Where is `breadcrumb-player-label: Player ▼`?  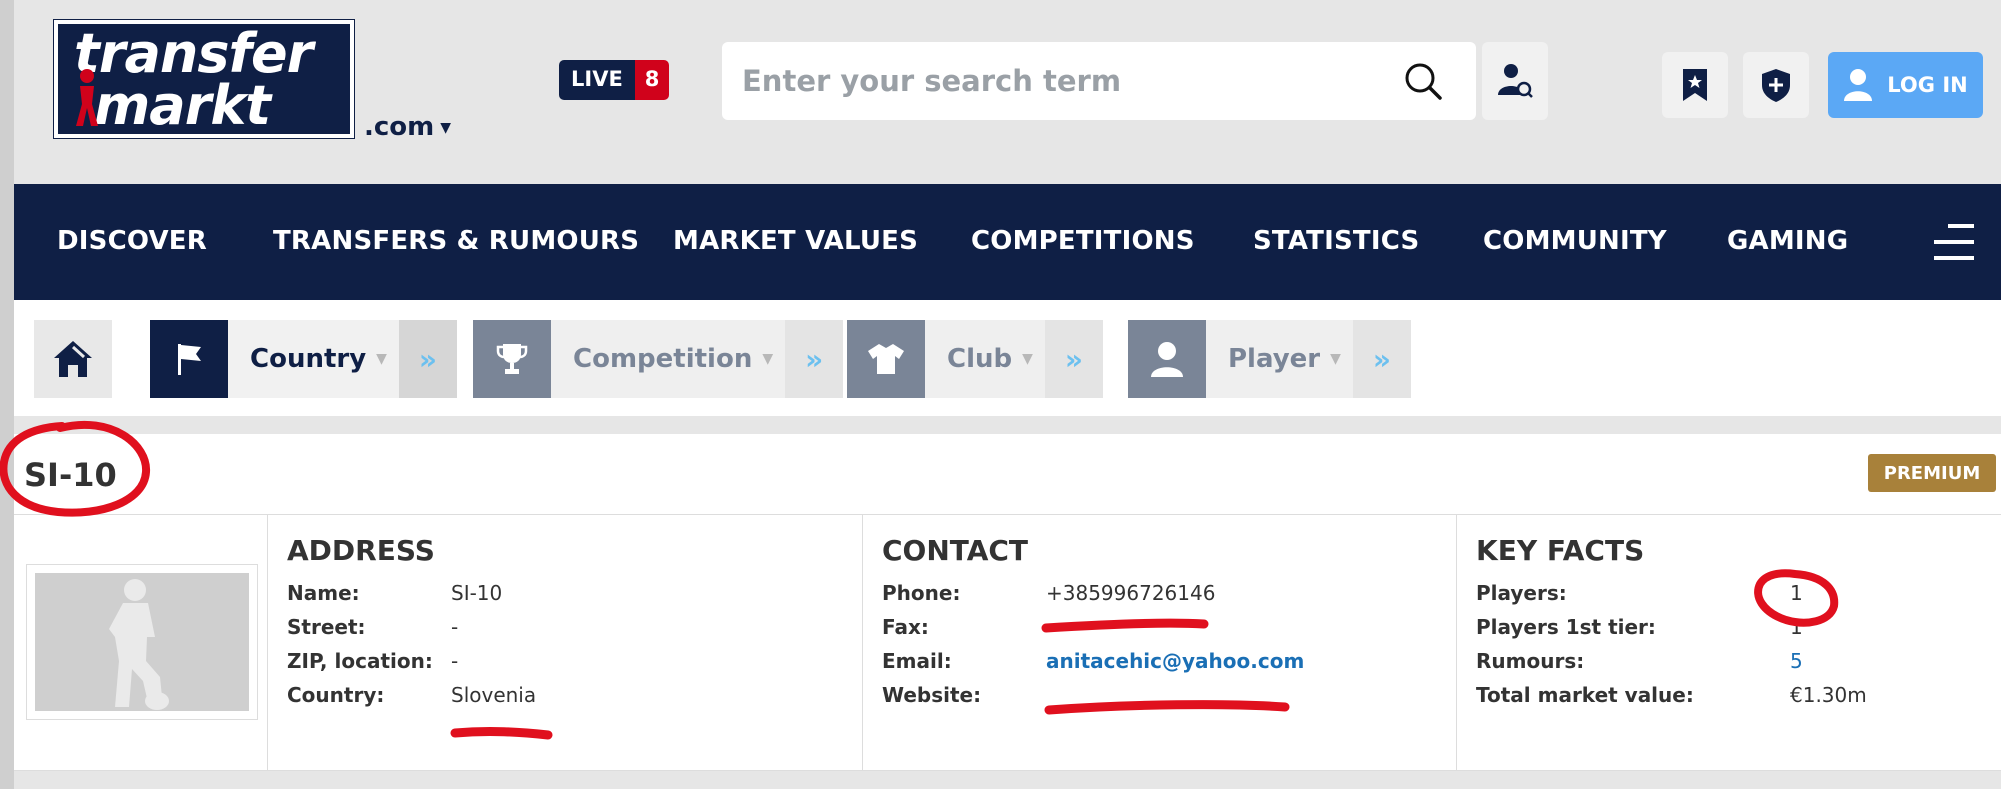 breadcrumb-player-label: Player ▼ is located at coordinates (1279, 359).